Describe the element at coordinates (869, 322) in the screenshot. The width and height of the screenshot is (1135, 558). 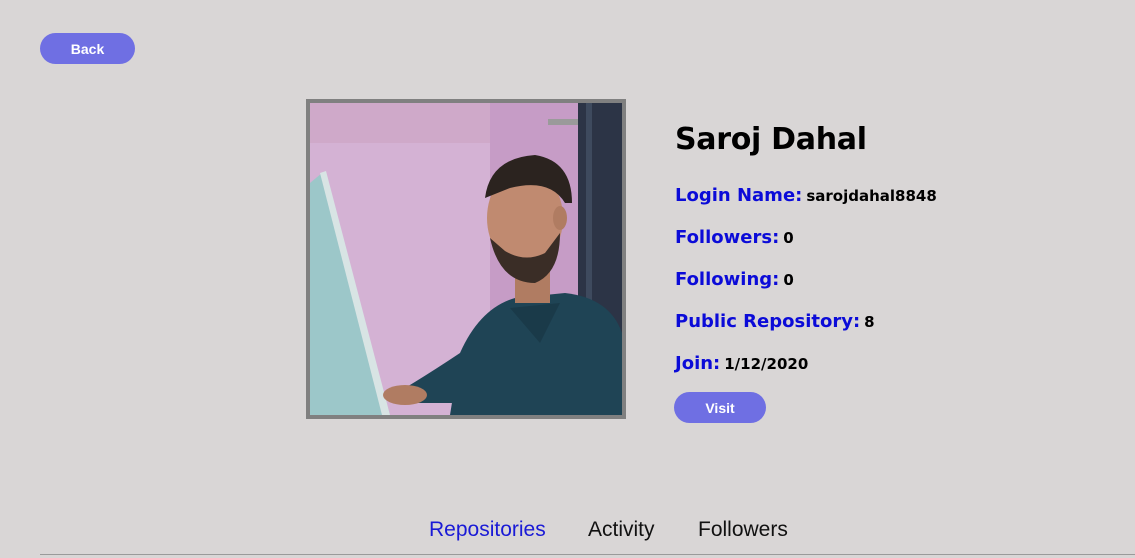
I see `repos-value: 8` at that location.